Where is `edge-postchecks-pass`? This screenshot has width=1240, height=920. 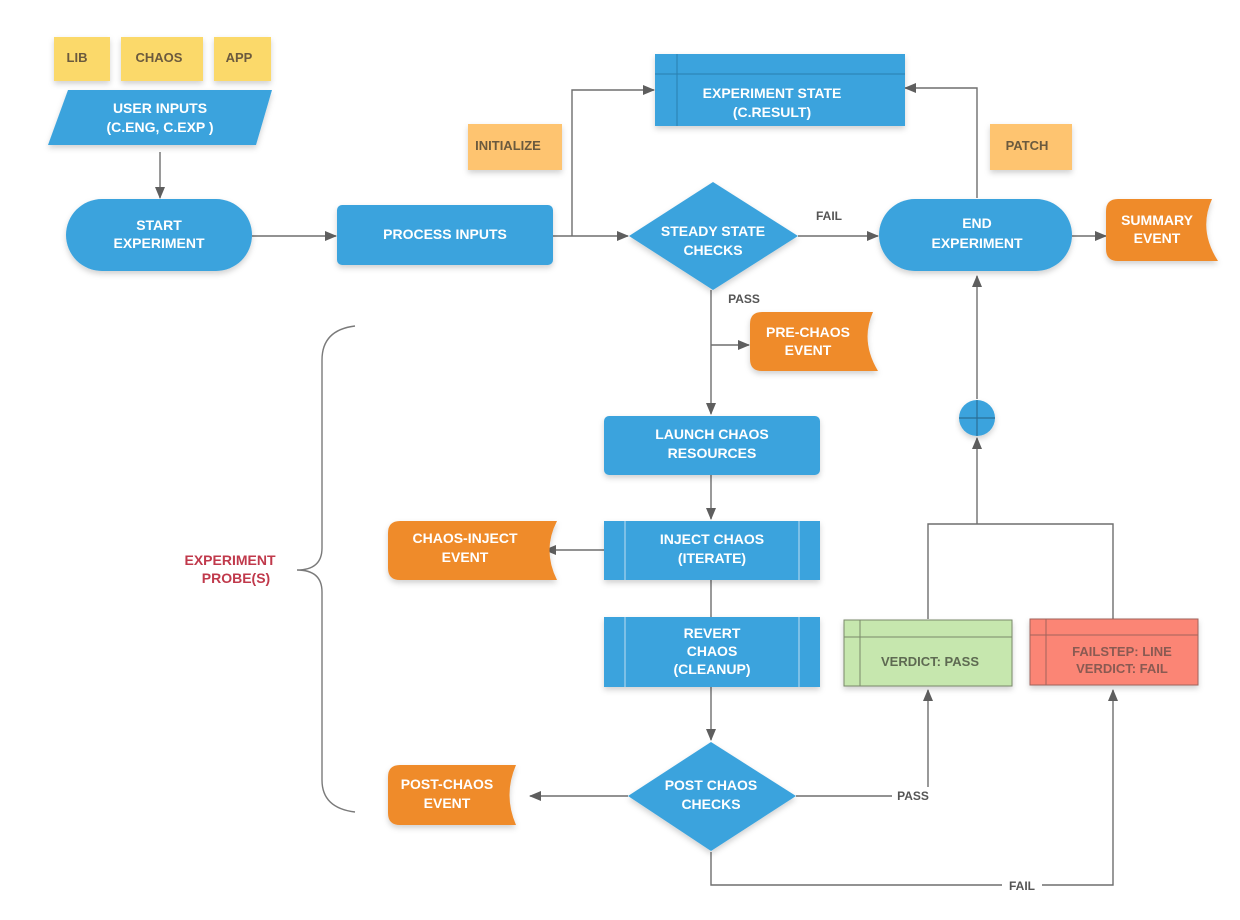
edge-postchecks-pass is located at coordinates (864, 743).